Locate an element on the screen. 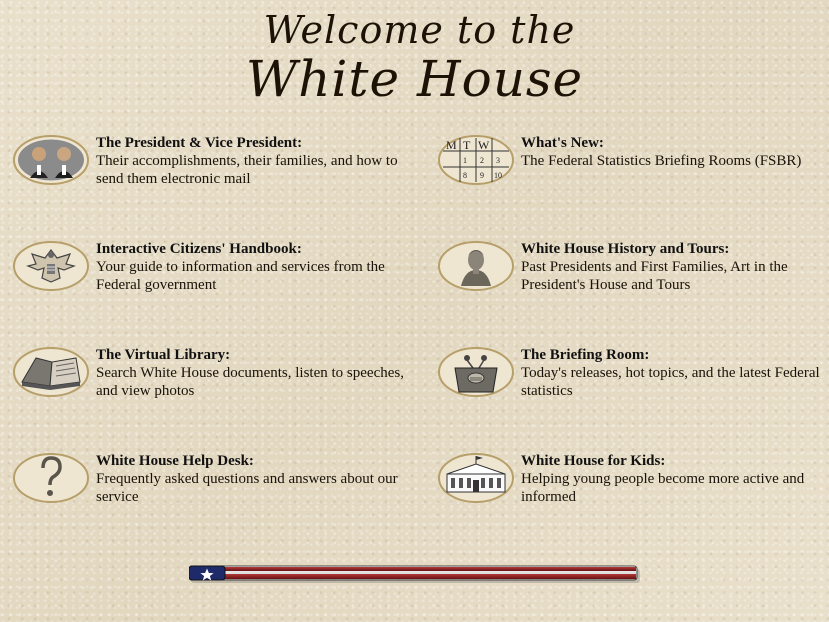 Image resolution: width=829 pixels, height=622 pixels. header-white-house-text: White House is located at coordinates (414, 79).